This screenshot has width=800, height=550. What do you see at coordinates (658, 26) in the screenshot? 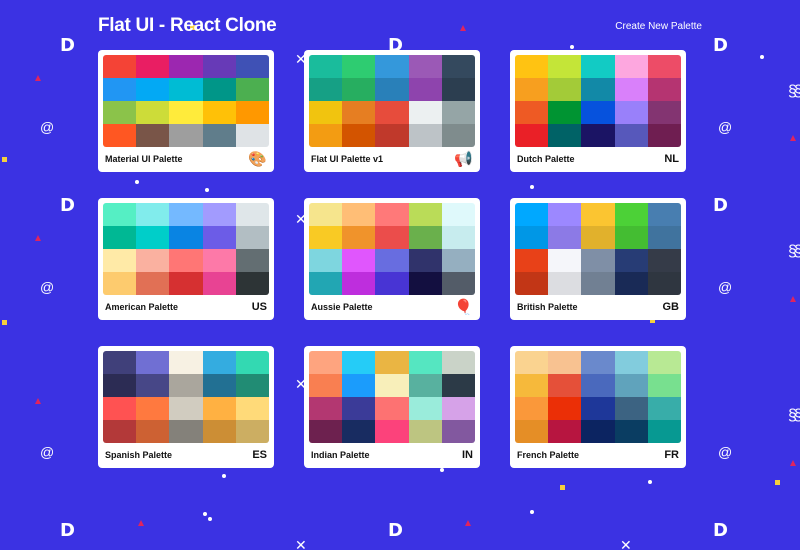
I see `create-new-palette-link: Create New Palette` at bounding box center [658, 26].